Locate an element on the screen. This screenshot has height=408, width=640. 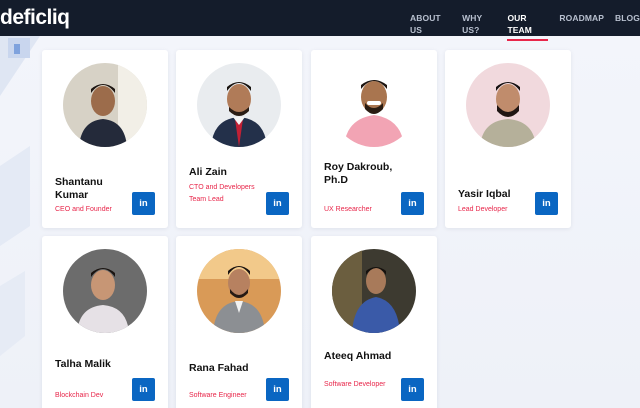
member-role: Software Engineer is located at coordinates (218, 395).